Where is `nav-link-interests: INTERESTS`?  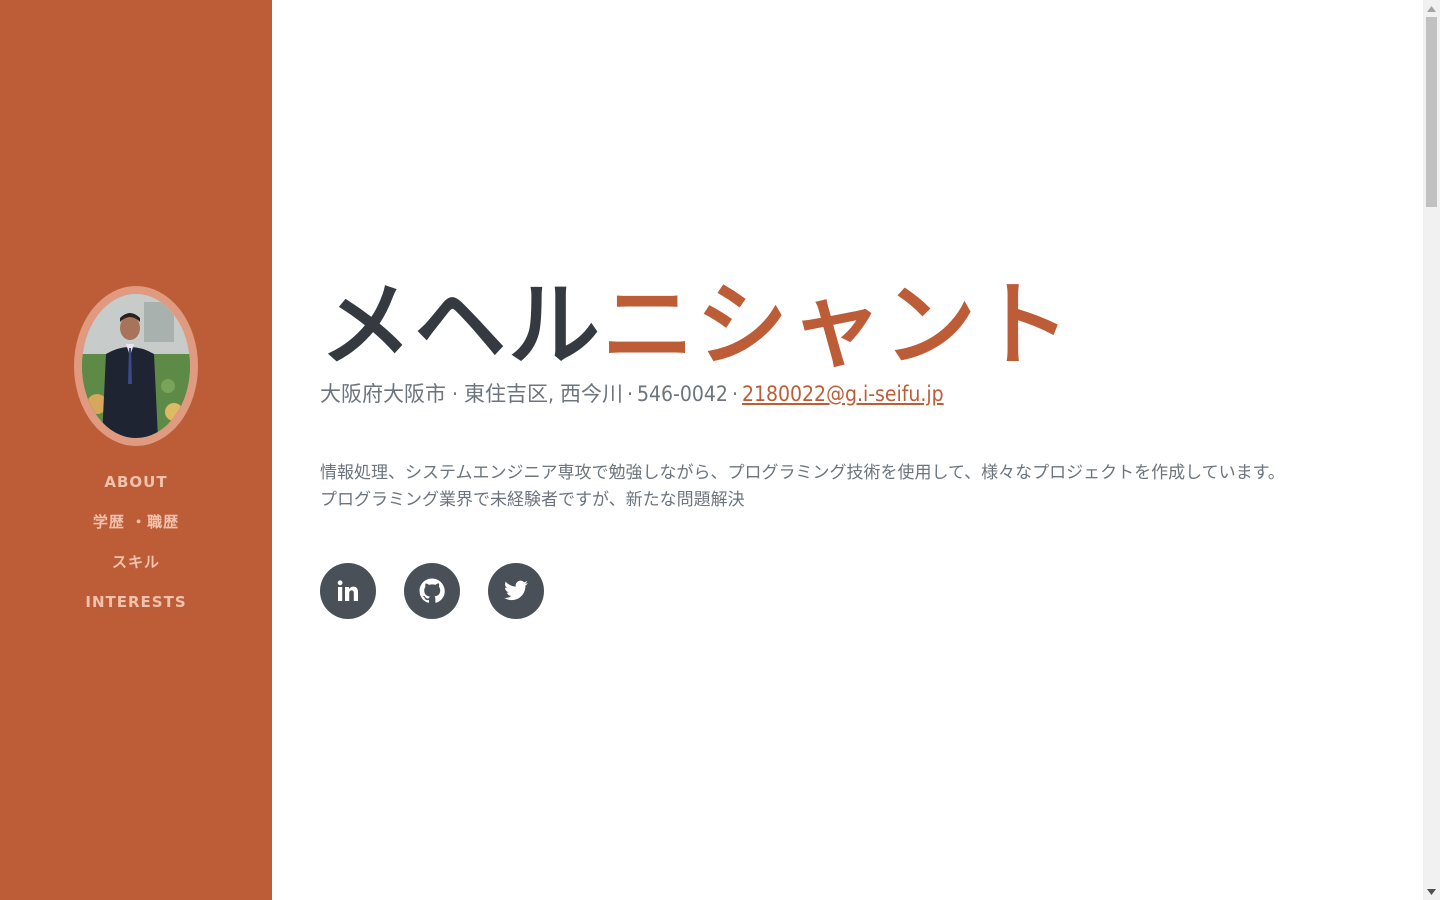
nav-link-interests: INTERESTS is located at coordinates (135, 602).